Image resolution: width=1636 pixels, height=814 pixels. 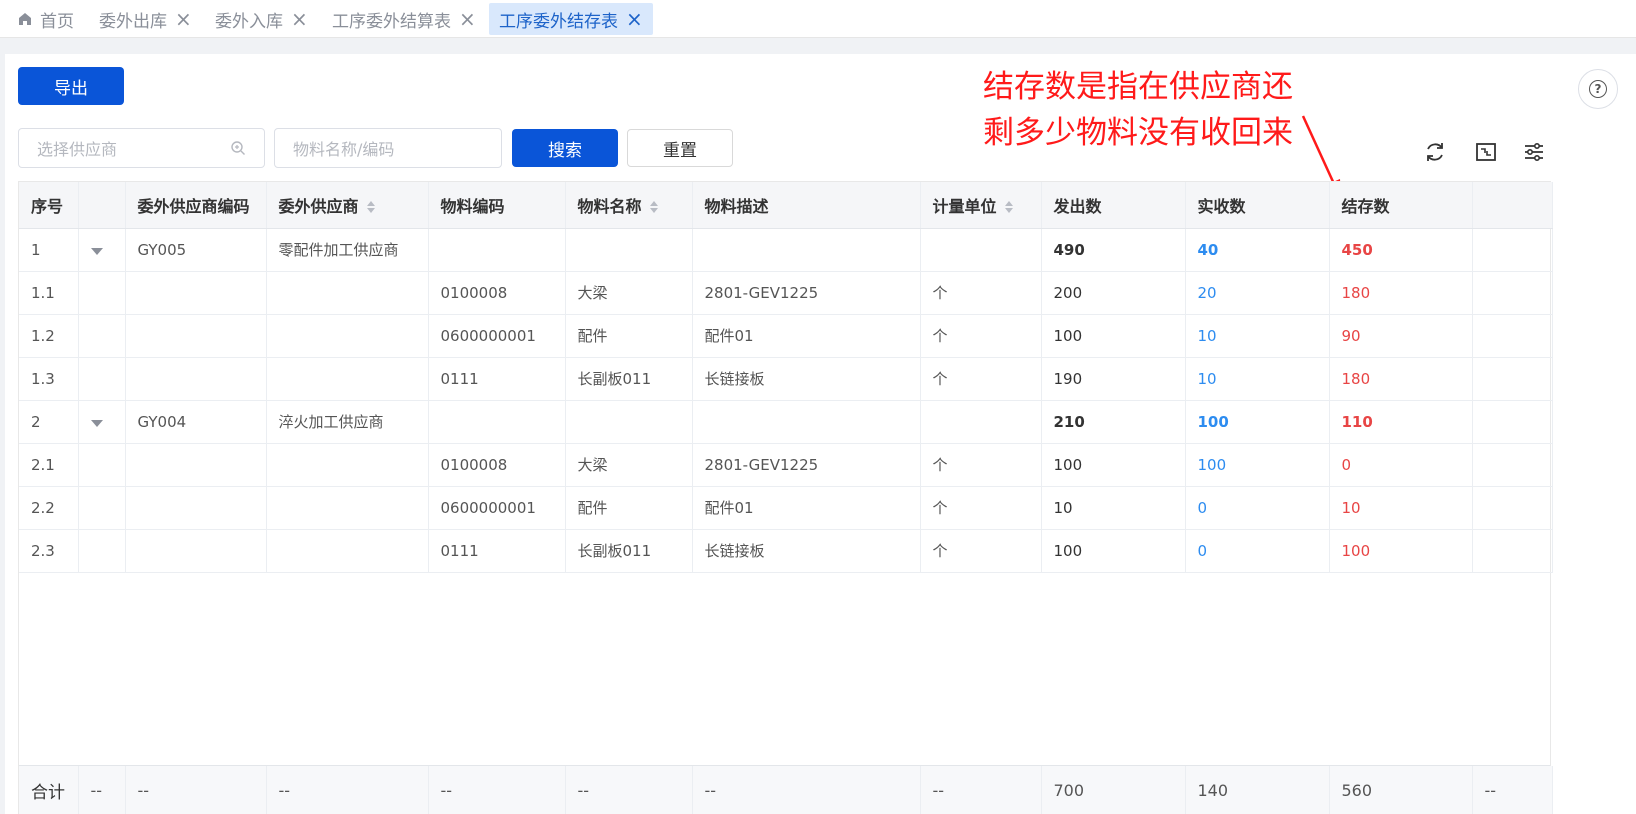 I want to click on export-button: 导出, so click(x=71, y=86).